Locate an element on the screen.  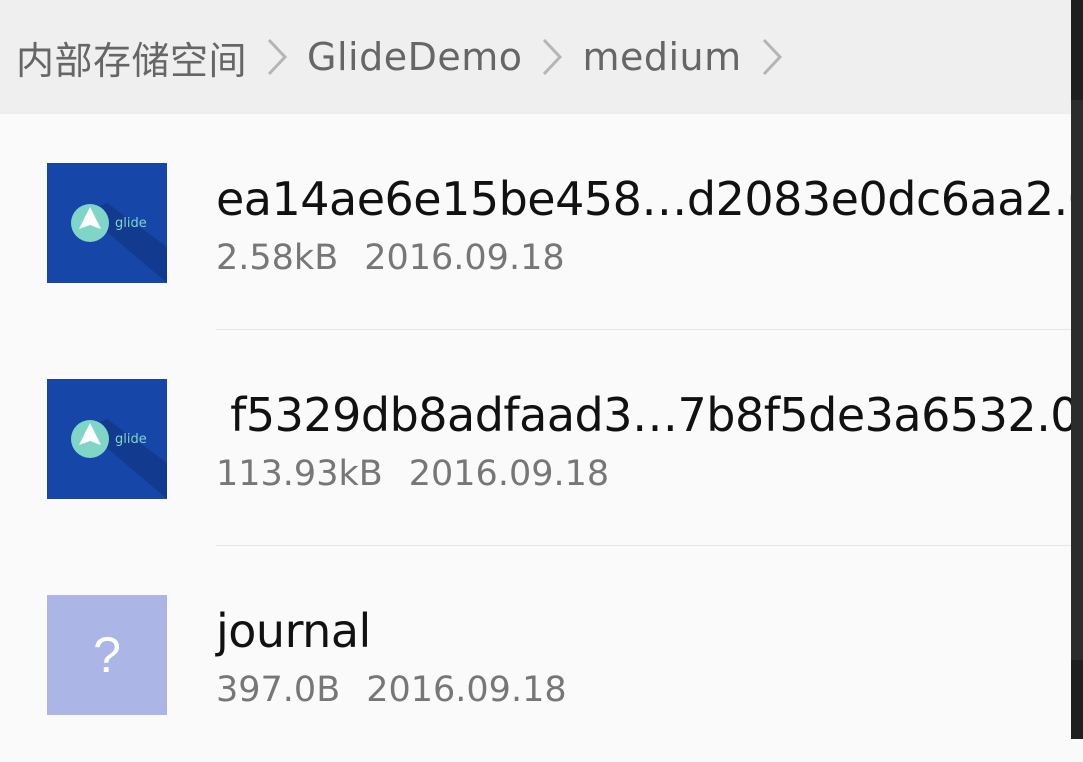
breadcrumb: 内部存储空间 GlideDemo medium is located at coordinates (535, 57).